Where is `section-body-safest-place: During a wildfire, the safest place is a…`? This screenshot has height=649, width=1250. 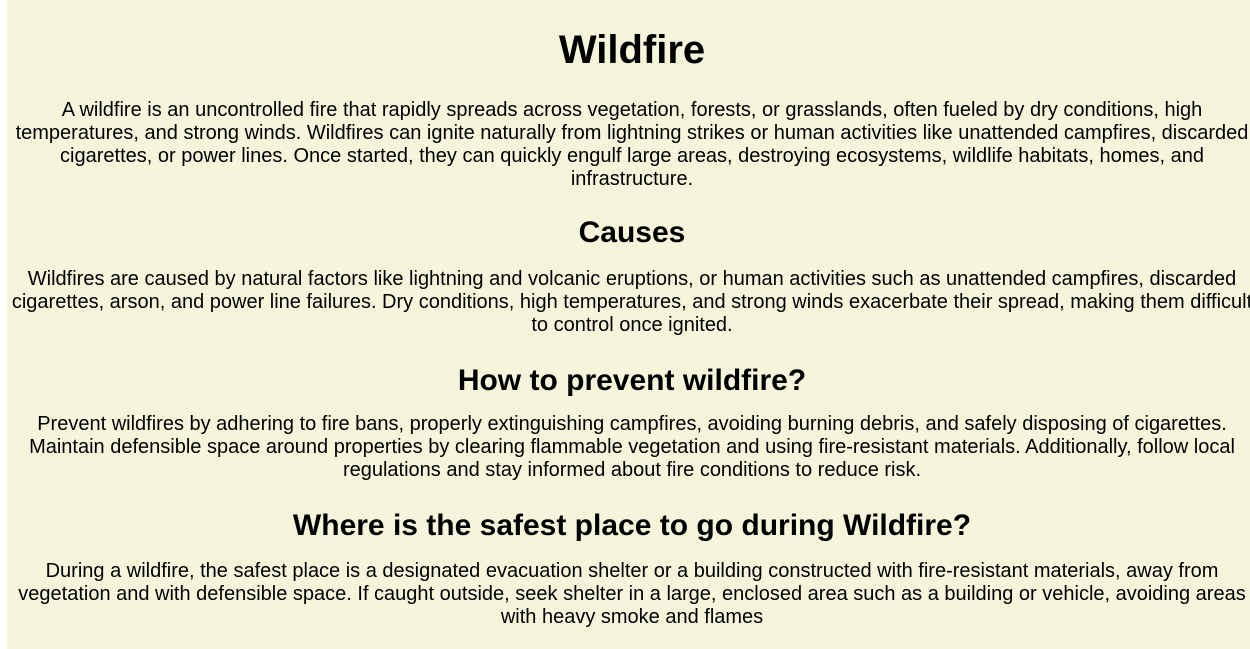 section-body-safest-place: During a wildfire, the safest place is a… is located at coordinates (632, 594).